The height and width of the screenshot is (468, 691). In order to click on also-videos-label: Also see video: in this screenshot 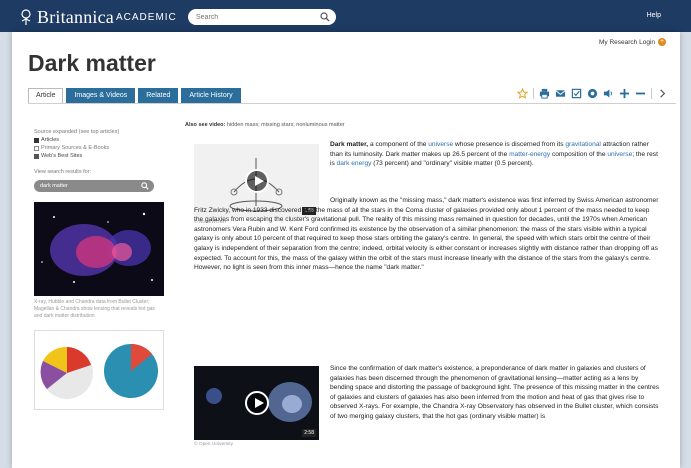, I will do `click(205, 125)`.